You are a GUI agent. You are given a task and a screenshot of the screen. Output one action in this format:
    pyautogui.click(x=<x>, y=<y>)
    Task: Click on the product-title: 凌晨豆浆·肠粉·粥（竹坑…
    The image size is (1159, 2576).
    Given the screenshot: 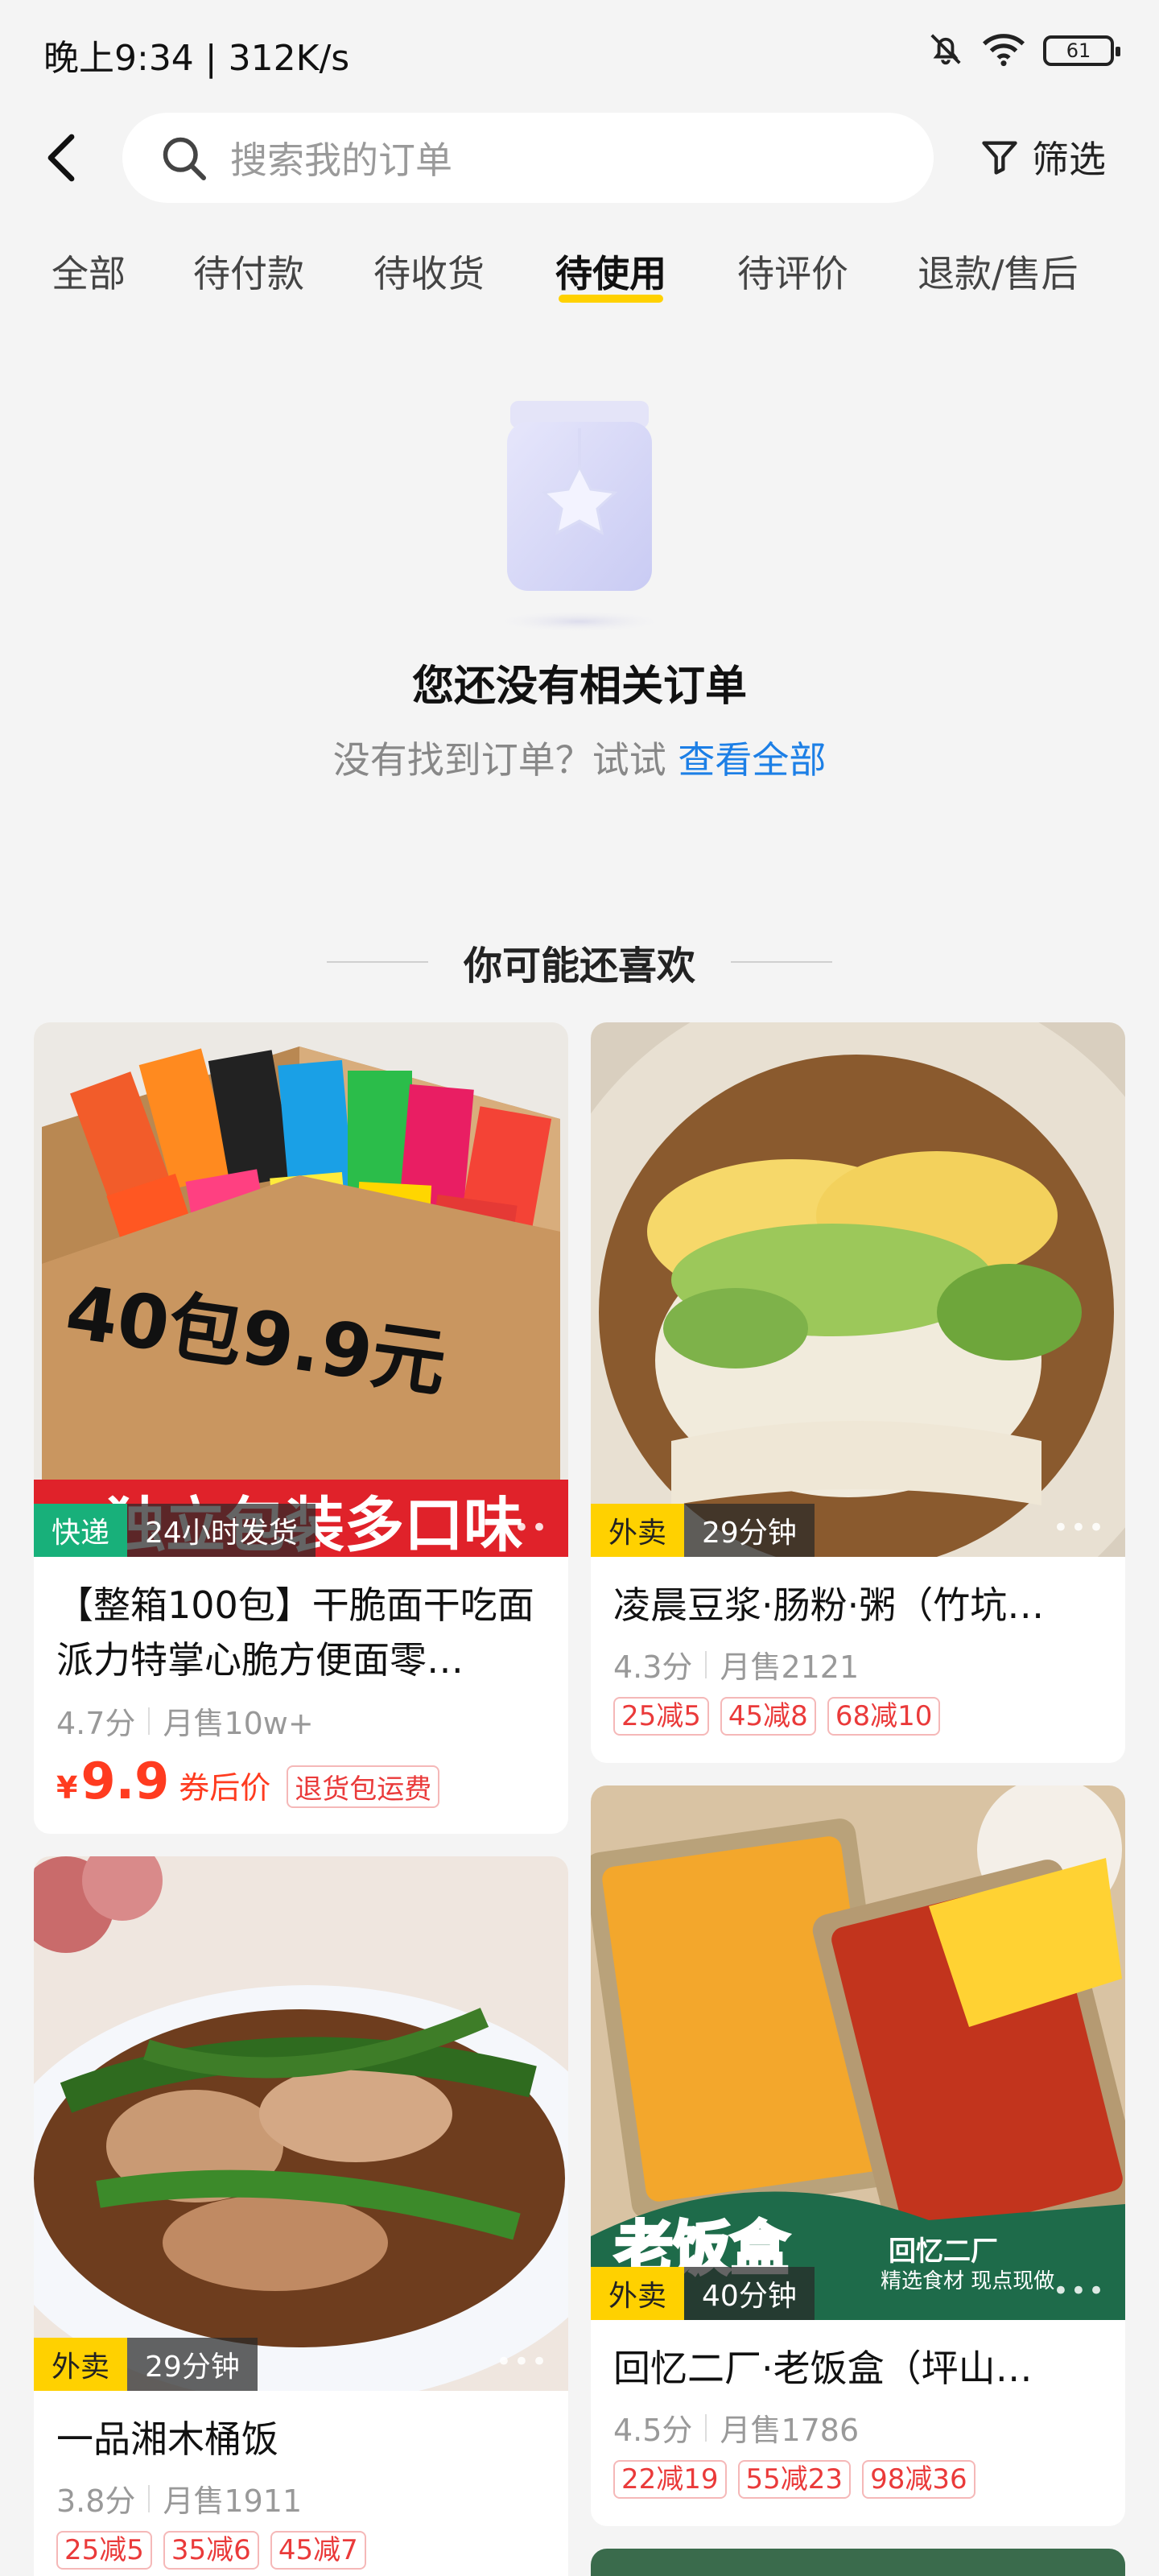 What is the action you would take?
    pyautogui.click(x=829, y=1605)
    